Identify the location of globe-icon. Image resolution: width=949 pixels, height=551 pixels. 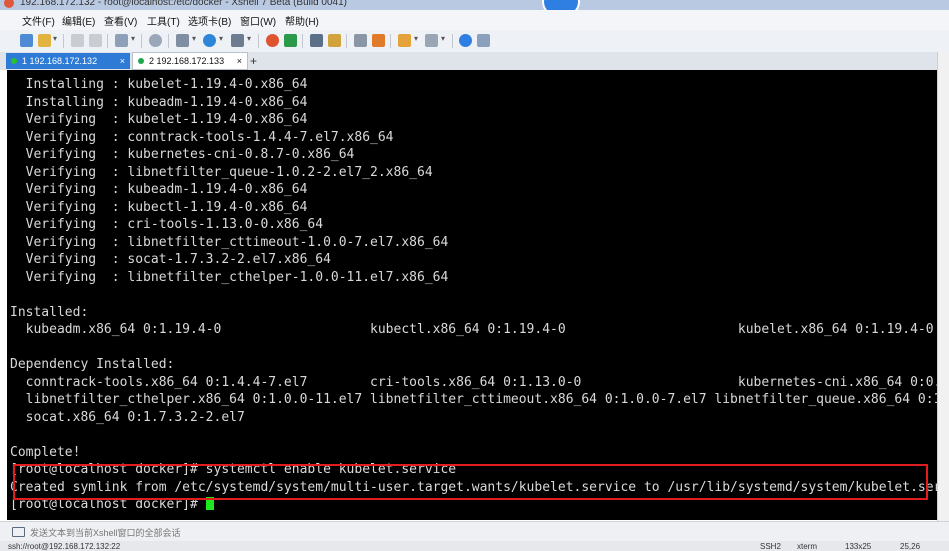
(209, 40).